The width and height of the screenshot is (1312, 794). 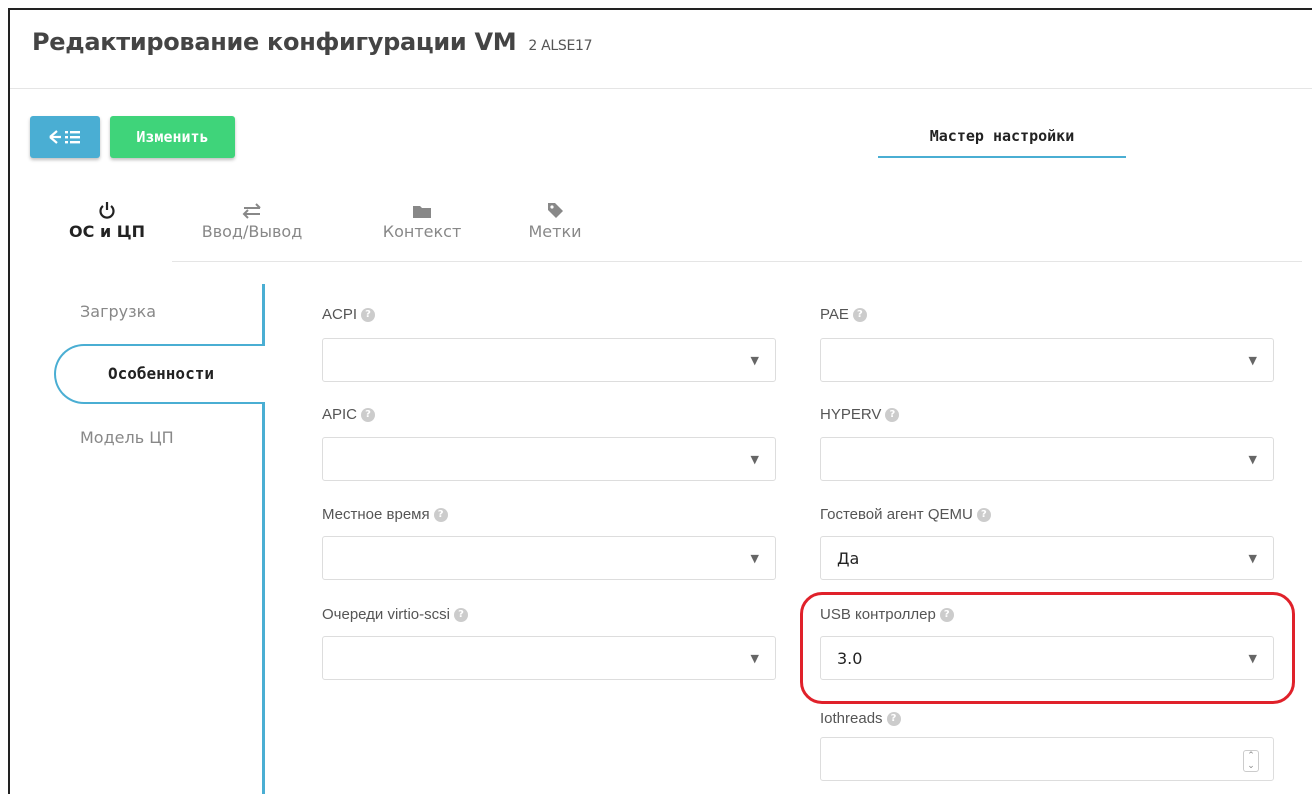 I want to click on qemu-agent-label: Гостевой агент QEMU?, so click(x=905, y=514).